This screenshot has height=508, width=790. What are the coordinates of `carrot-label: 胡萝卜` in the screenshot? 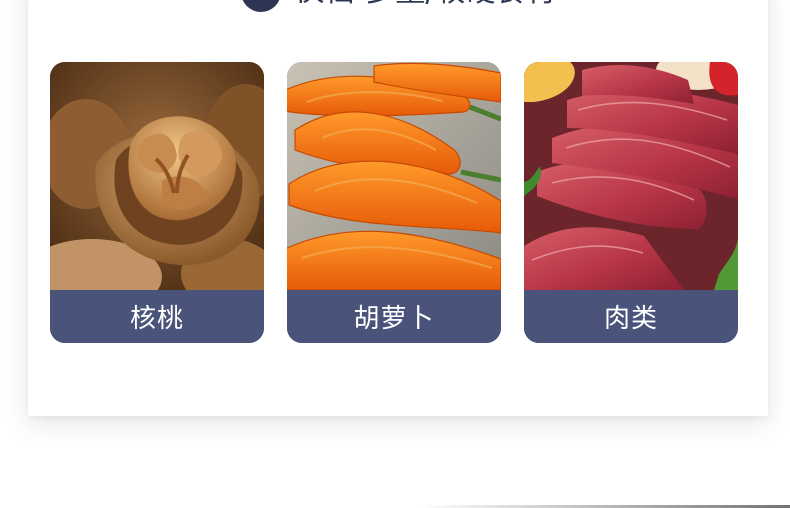 It's located at (394, 316).